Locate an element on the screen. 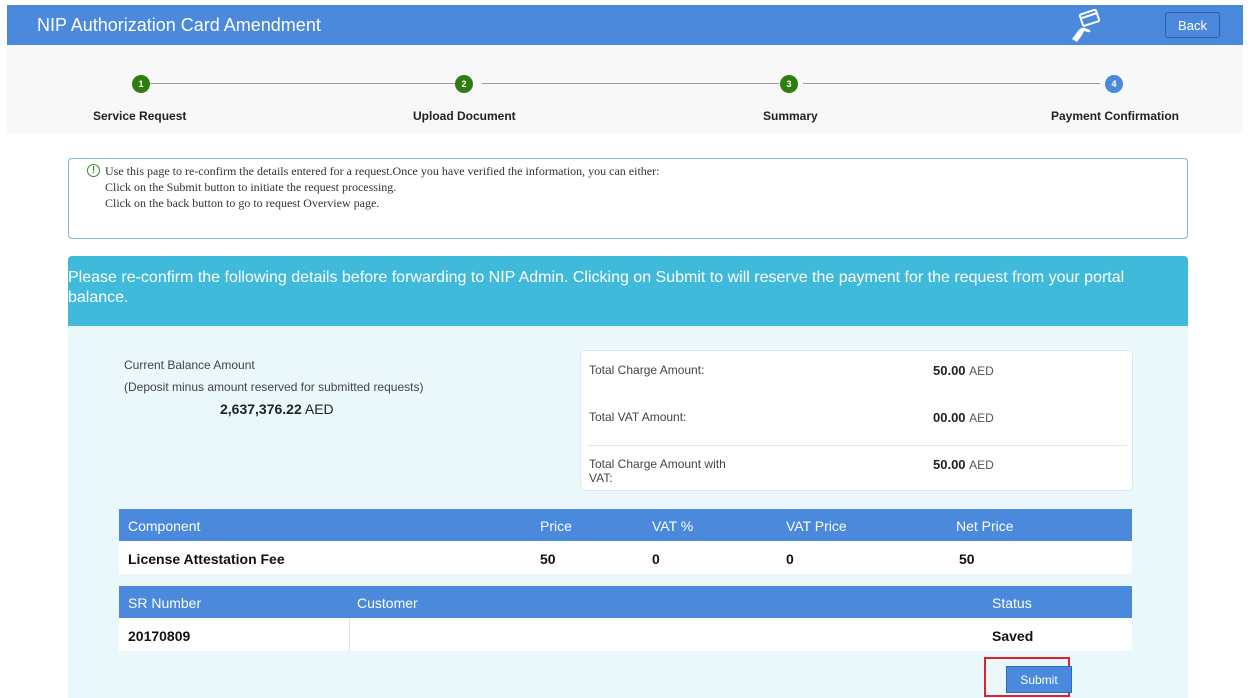  submit-button: Submit is located at coordinates (1039, 679).